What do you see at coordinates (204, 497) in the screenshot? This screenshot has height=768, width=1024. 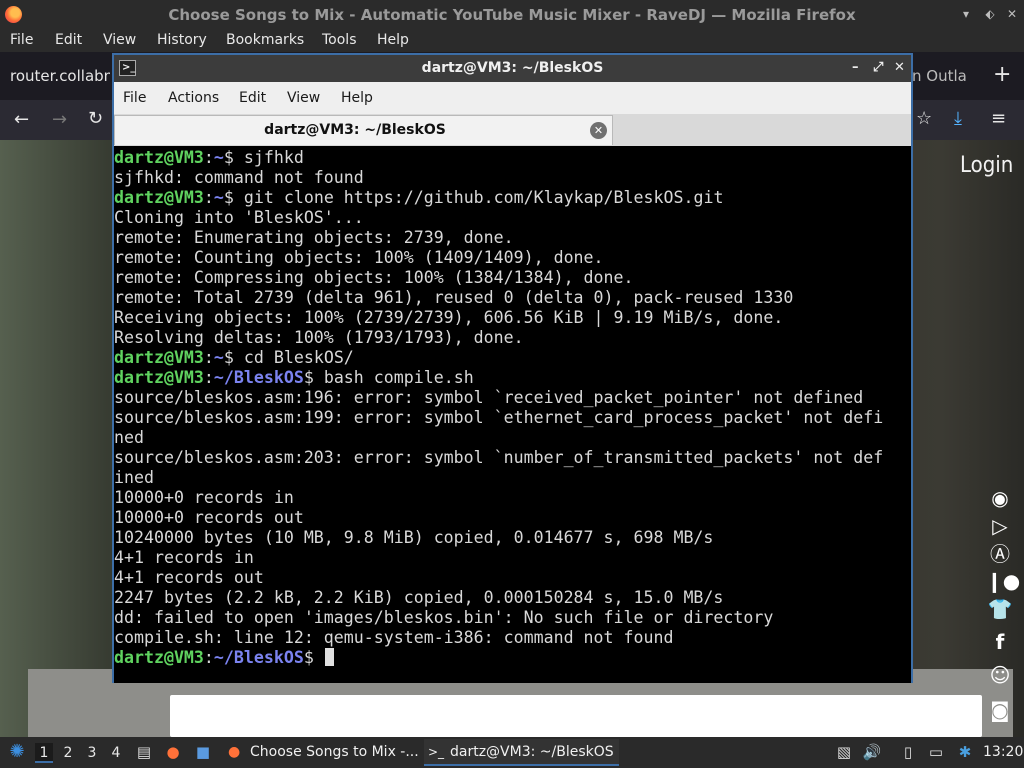 I see `terminal-output-line: 10000+0 records in` at bounding box center [204, 497].